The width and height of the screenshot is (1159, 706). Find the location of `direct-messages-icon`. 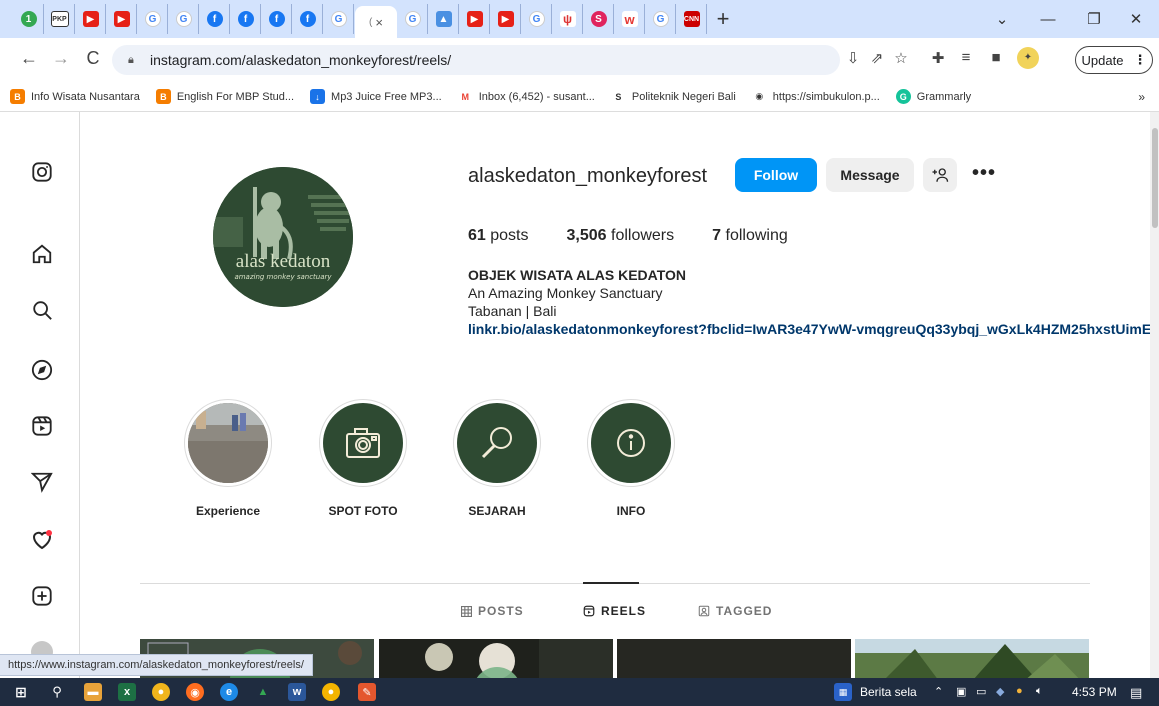

direct-messages-icon is located at coordinates (42, 482).